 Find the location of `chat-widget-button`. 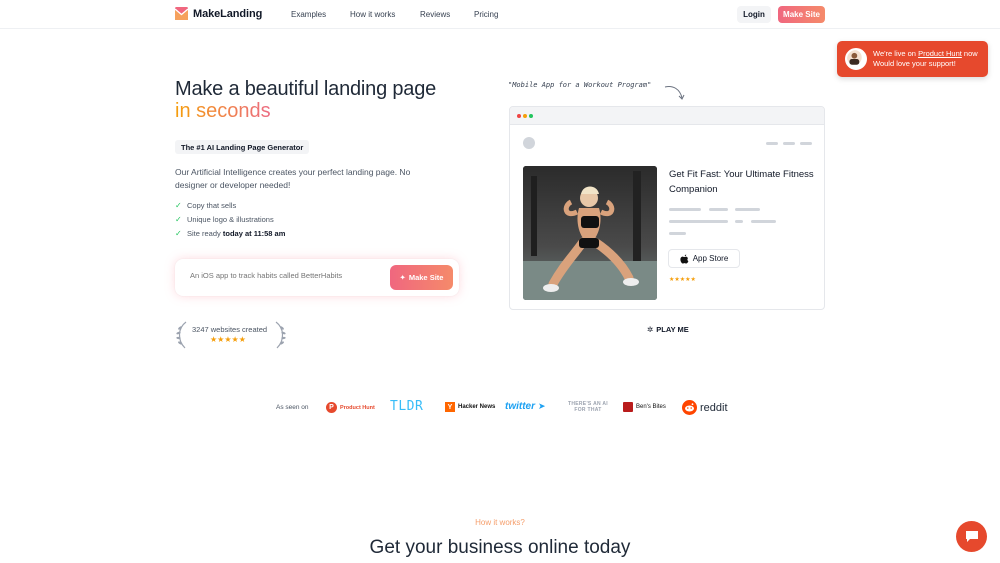

chat-widget-button is located at coordinates (971, 536).